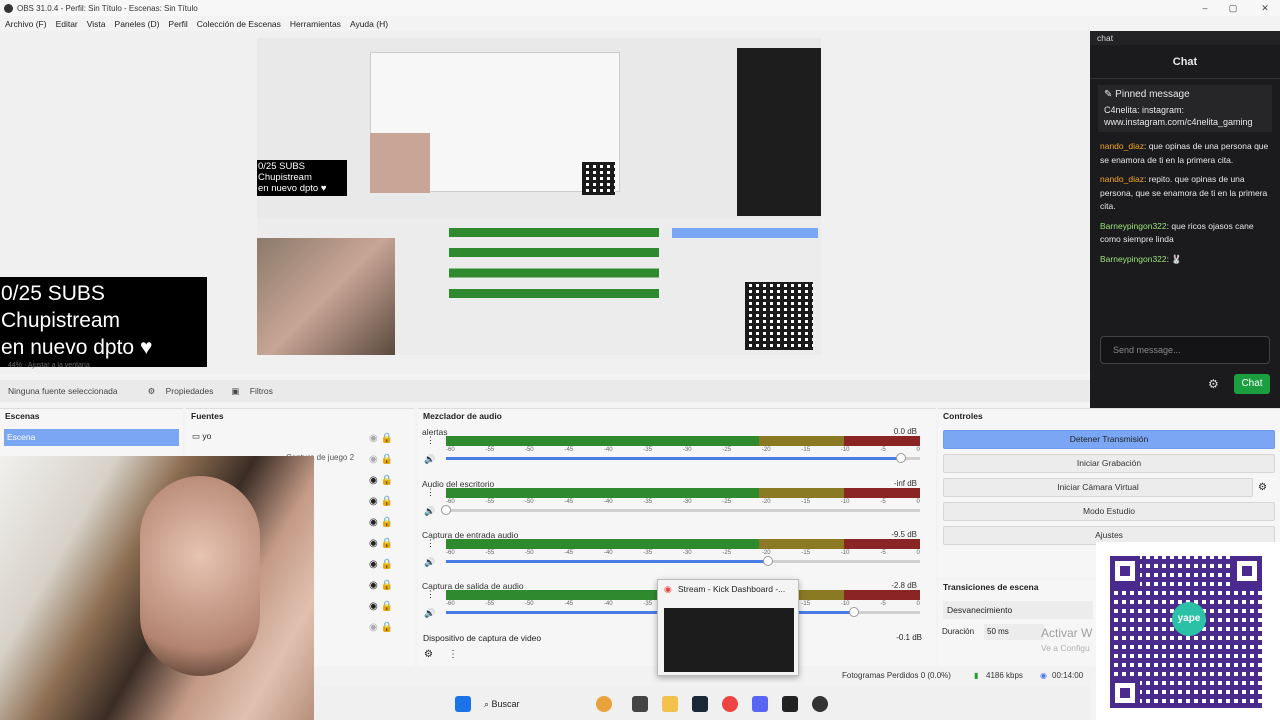 The width and height of the screenshot is (1280, 720). Describe the element at coordinates (909, 637) in the screenshot. I see `track-db: -0.1 dB` at that location.